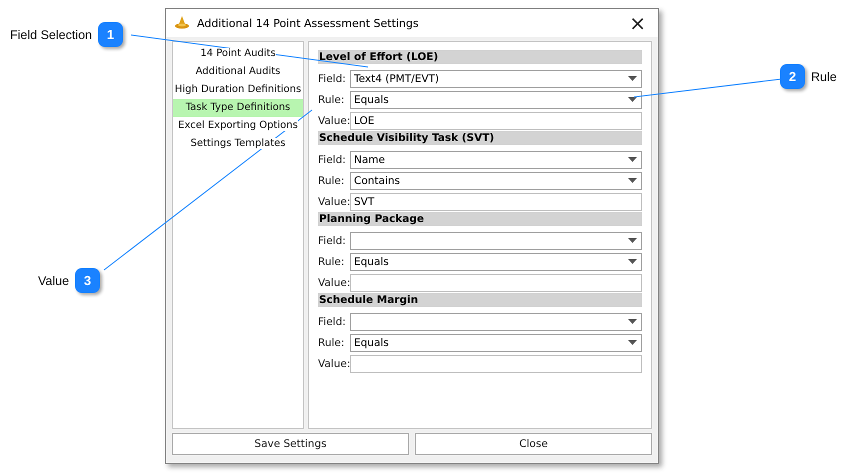 Image resolution: width=856 pixels, height=476 pixels. Describe the element at coordinates (238, 72) in the screenshot. I see `nav-item: Additional Audits` at that location.